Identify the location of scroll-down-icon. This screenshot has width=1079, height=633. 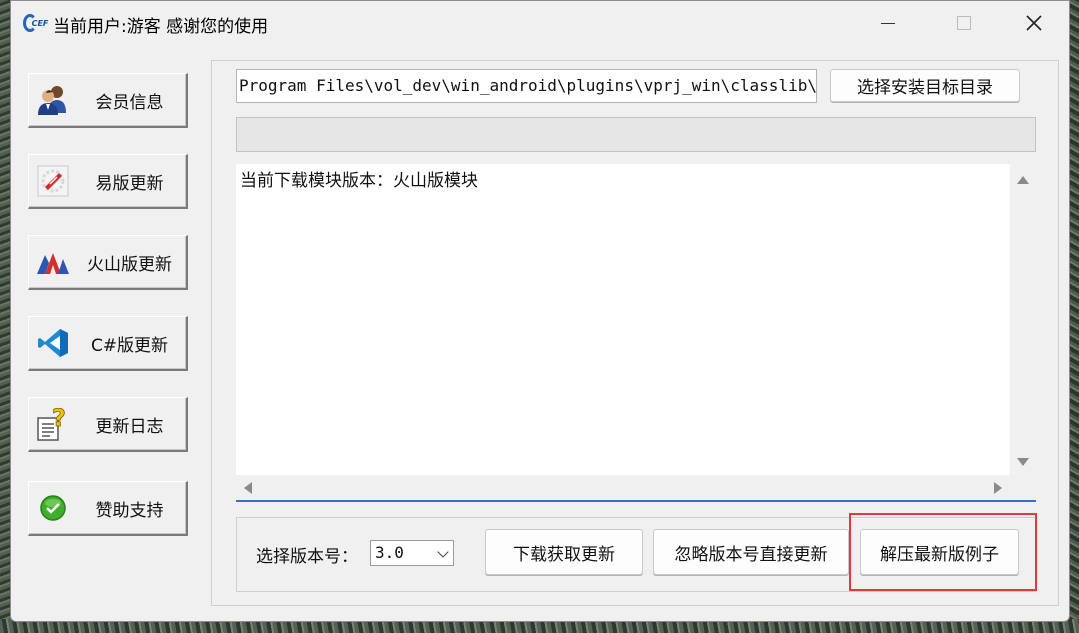
(1023, 462).